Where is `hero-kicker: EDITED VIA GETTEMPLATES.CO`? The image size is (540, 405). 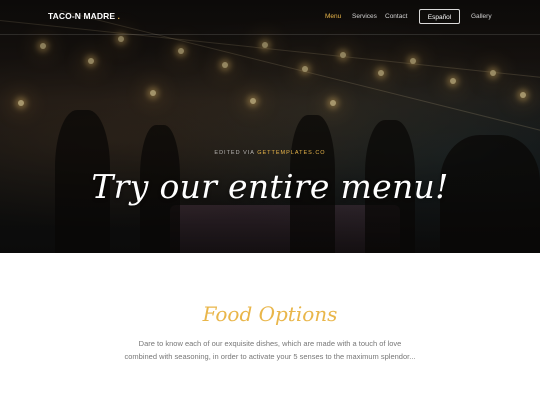
hero-kicker: EDITED VIA GETTEMPLATES.CO is located at coordinates (270, 153).